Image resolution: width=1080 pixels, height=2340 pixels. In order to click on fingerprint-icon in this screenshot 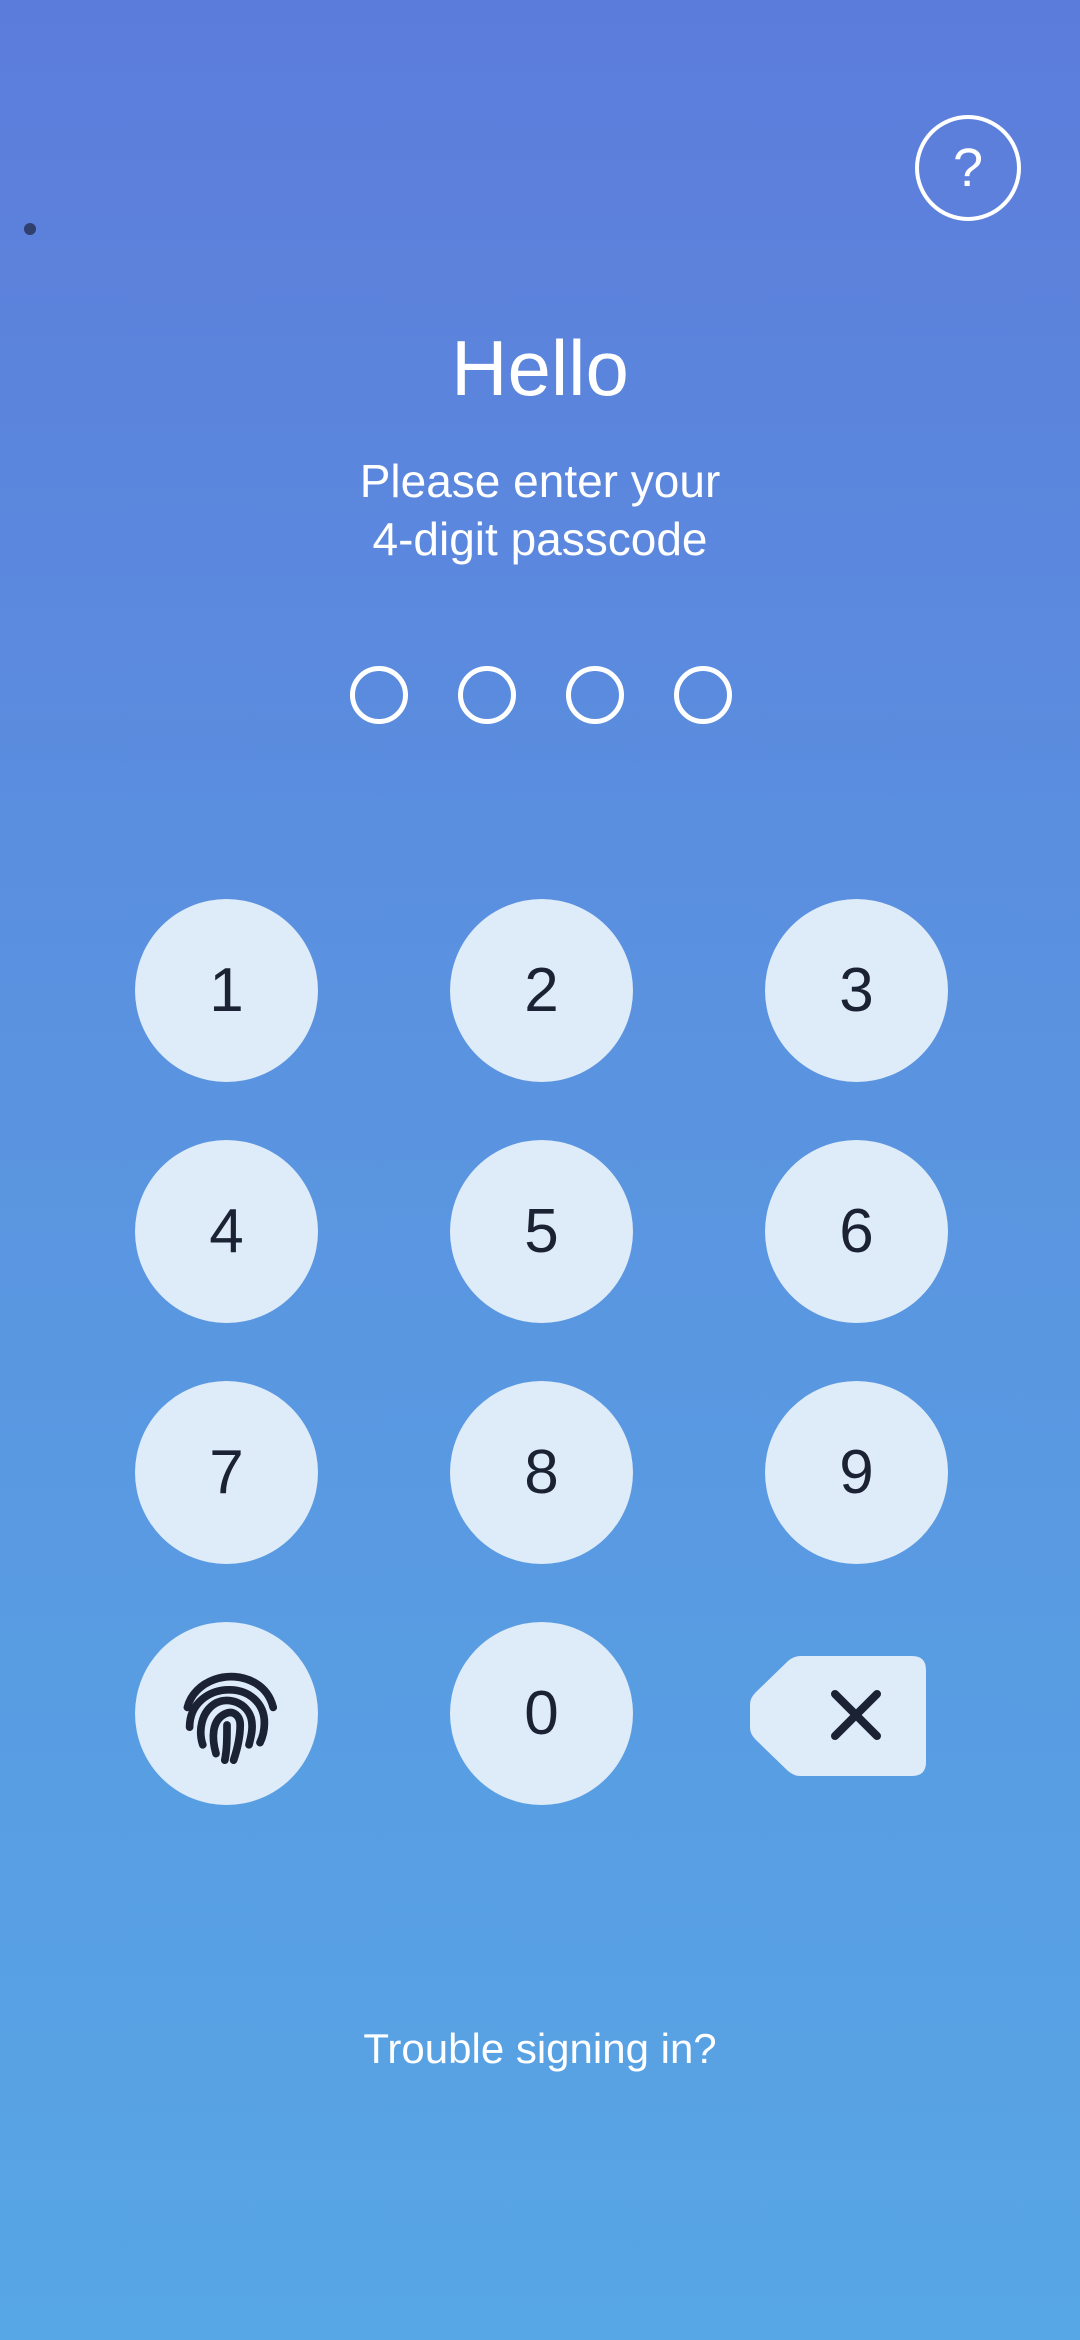, I will do `click(230, 1718)`.